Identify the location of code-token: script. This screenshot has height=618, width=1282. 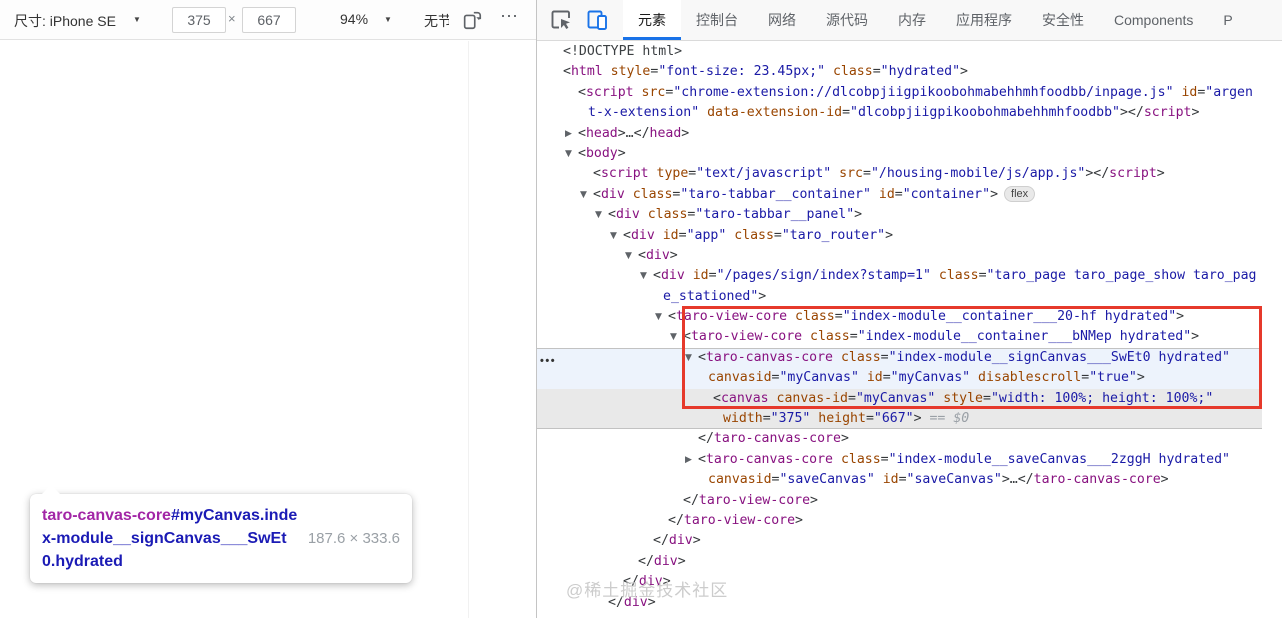
(624, 174).